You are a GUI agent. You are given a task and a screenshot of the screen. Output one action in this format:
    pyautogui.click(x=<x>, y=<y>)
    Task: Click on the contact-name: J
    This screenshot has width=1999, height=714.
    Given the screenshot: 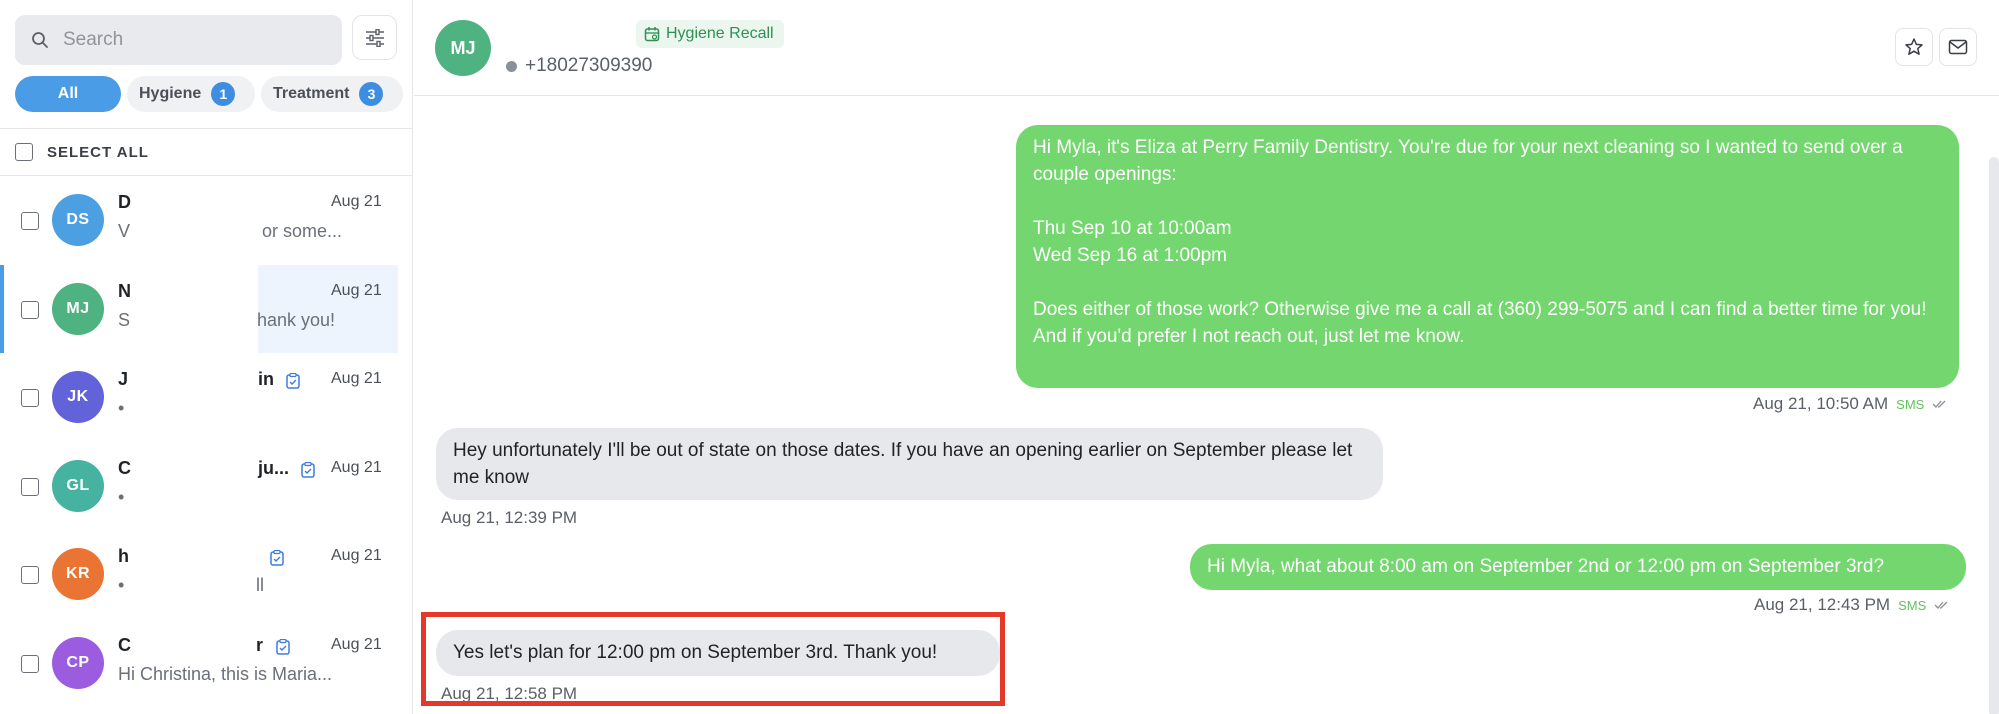 What is the action you would take?
    pyautogui.click(x=123, y=379)
    